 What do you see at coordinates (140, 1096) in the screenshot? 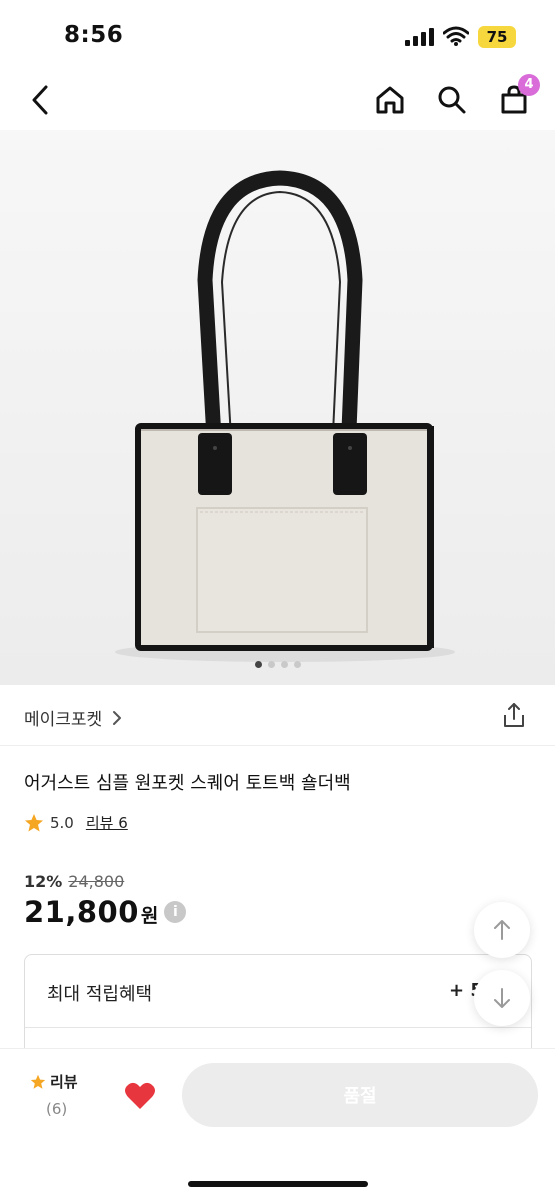
I see `heart-icon` at bounding box center [140, 1096].